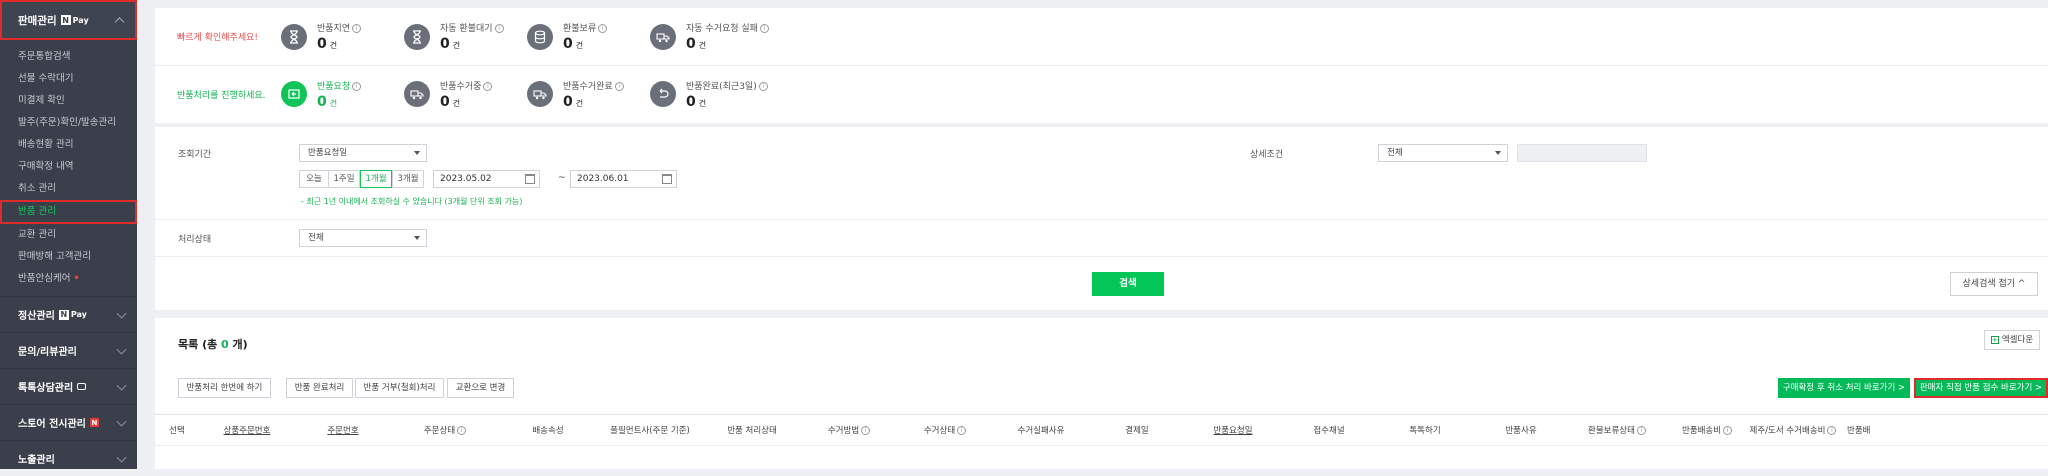  What do you see at coordinates (68, 20) in the screenshot?
I see `sidebar-header-sales: 판매관리 N Pay` at bounding box center [68, 20].